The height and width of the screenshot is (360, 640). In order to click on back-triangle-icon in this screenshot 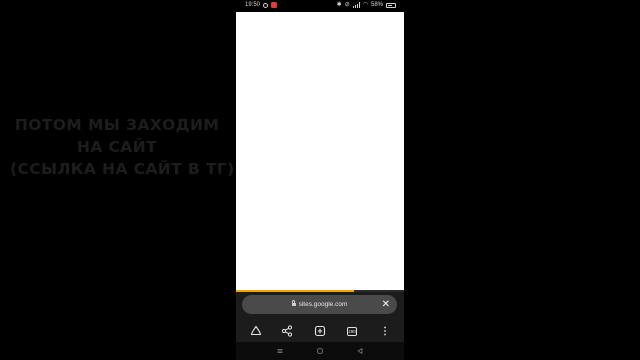, I will do `click(360, 351)`.